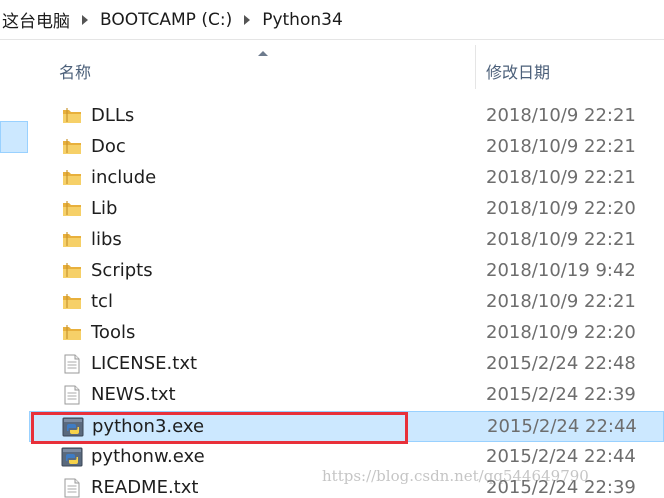  Describe the element at coordinates (518, 71) in the screenshot. I see `column-header-date-modified: 修改日期` at that location.